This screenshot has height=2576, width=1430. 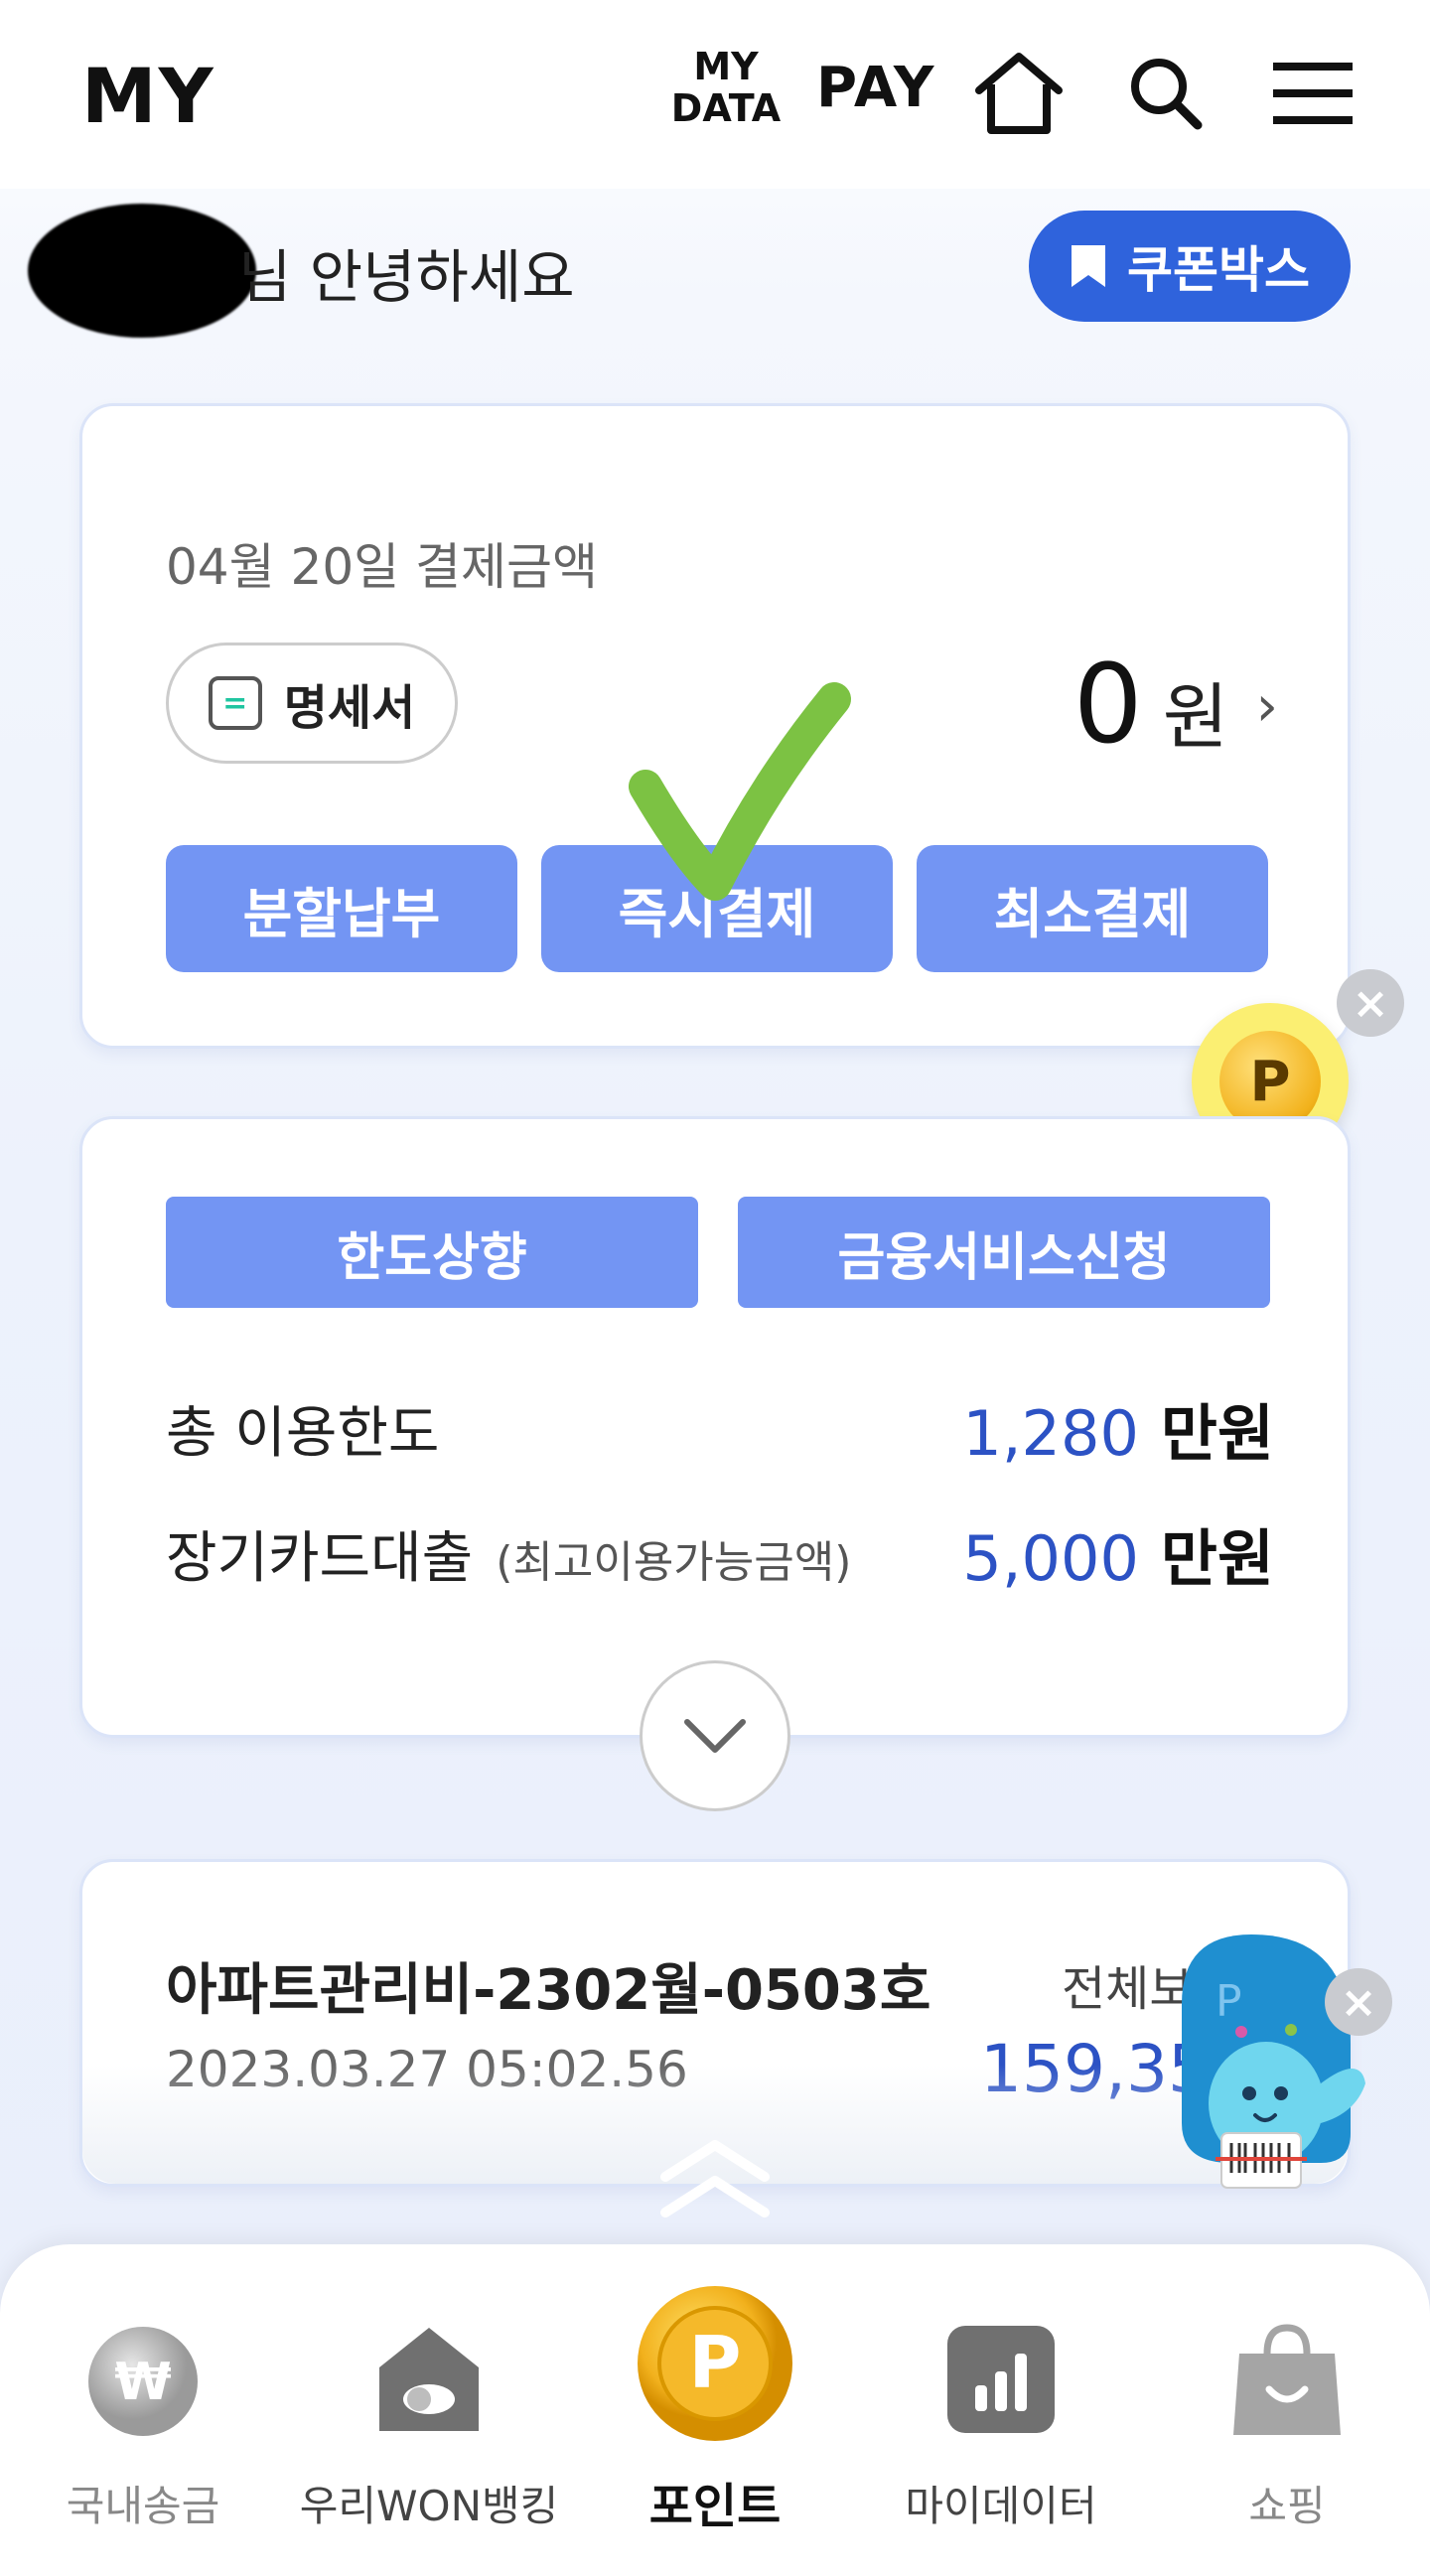 What do you see at coordinates (1217, 1433) in the screenshot?
I see `total-limit-unit: 만원` at bounding box center [1217, 1433].